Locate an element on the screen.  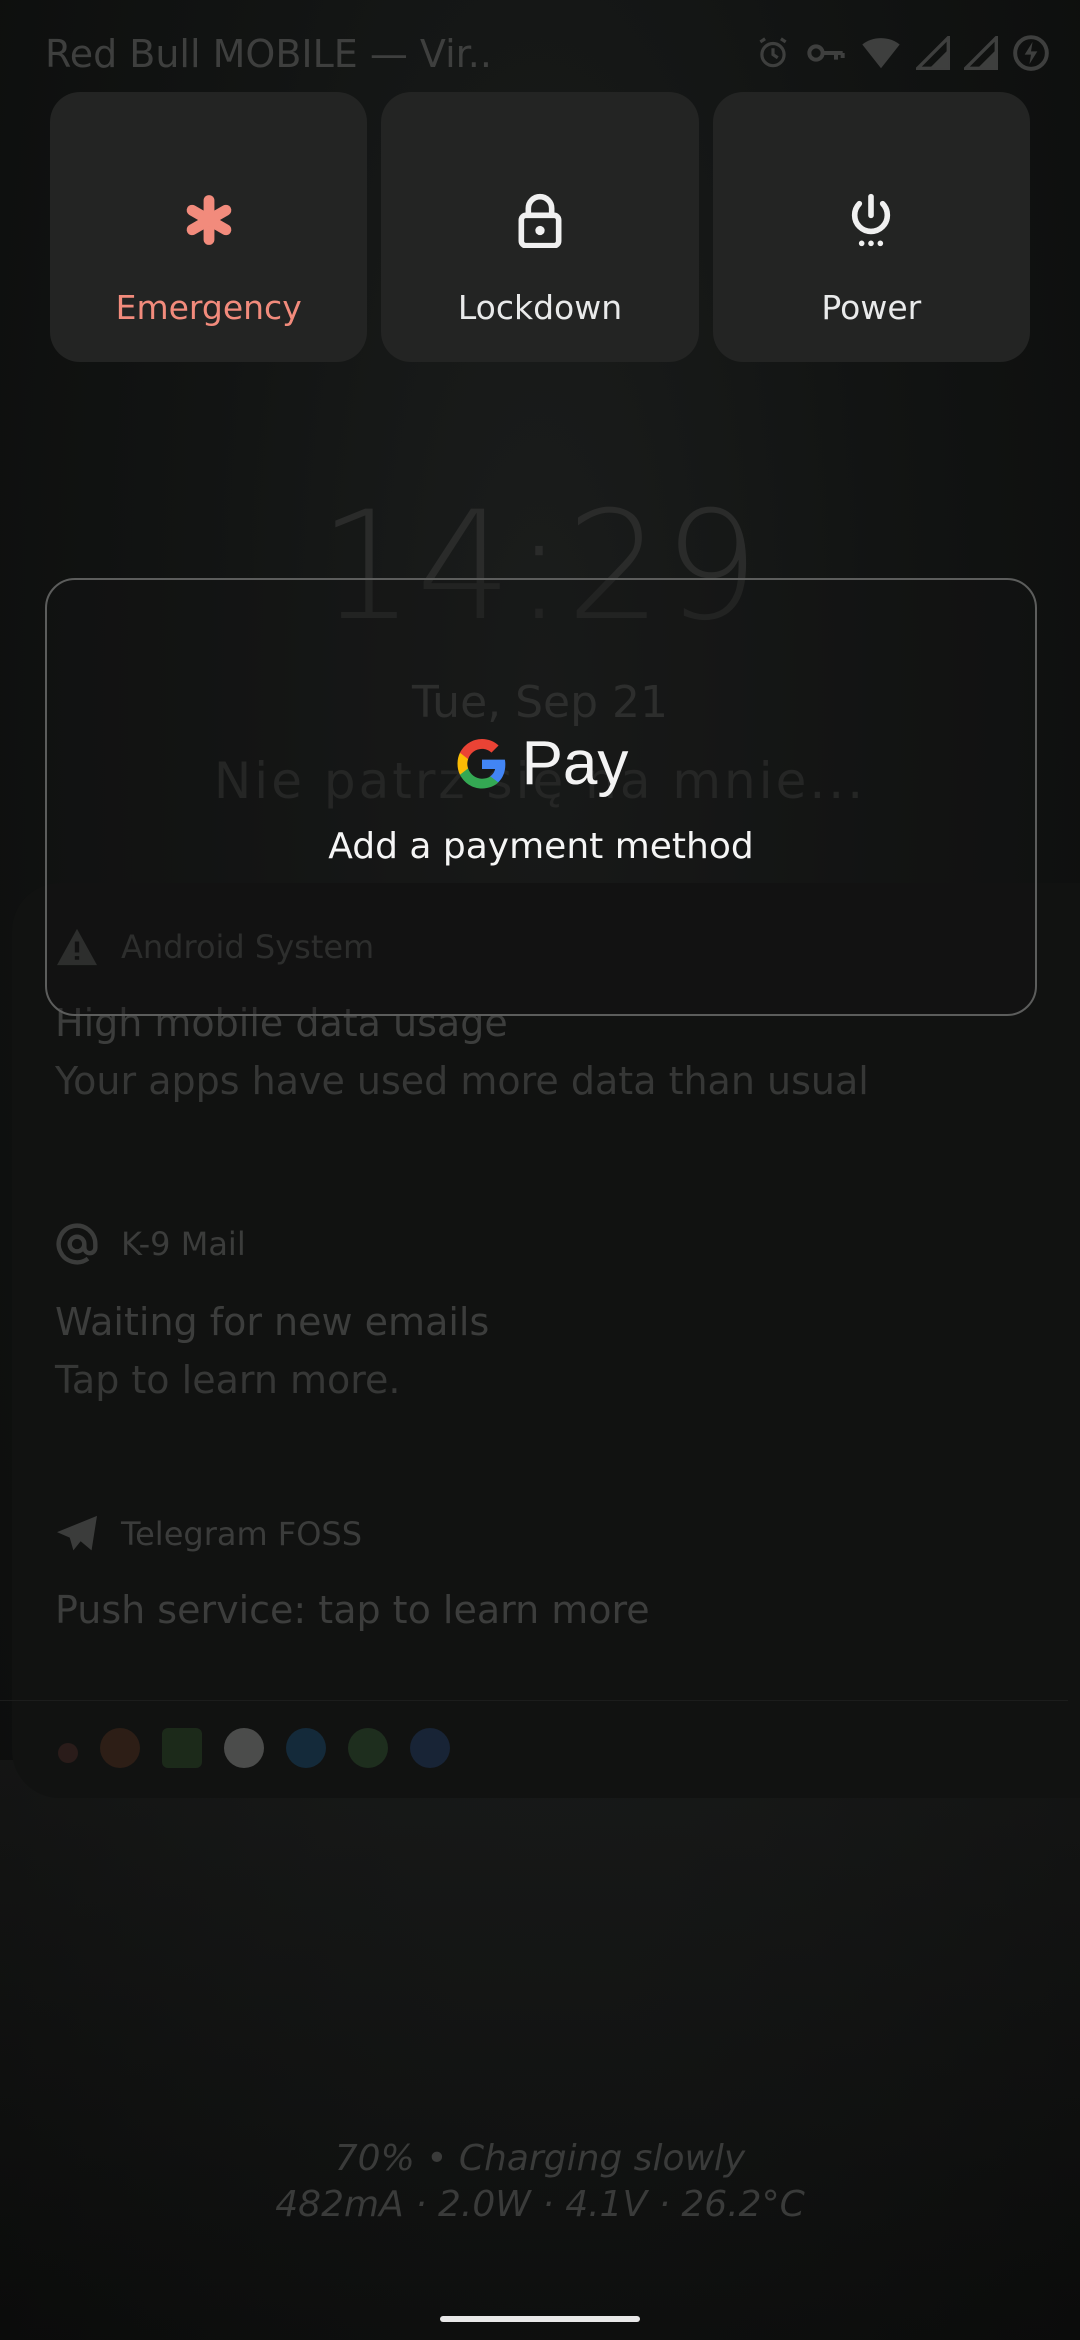
lockdown-label: Lockdown is located at coordinates (540, 307).